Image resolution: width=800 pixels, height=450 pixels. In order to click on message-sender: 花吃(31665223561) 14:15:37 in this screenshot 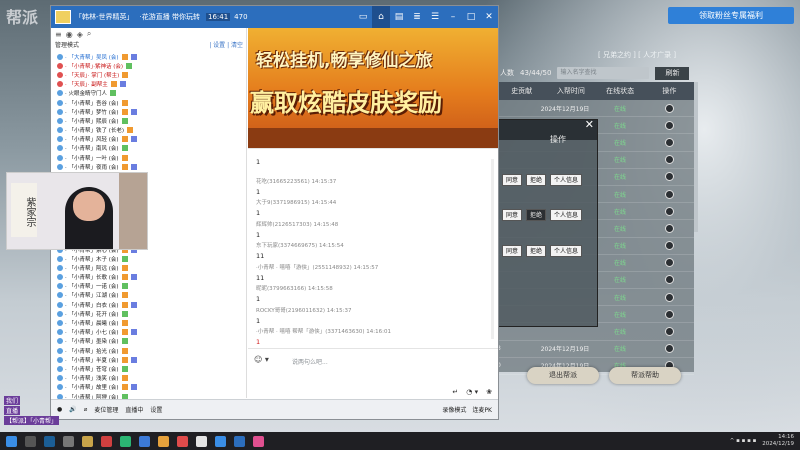, I will do `click(296, 181)`.